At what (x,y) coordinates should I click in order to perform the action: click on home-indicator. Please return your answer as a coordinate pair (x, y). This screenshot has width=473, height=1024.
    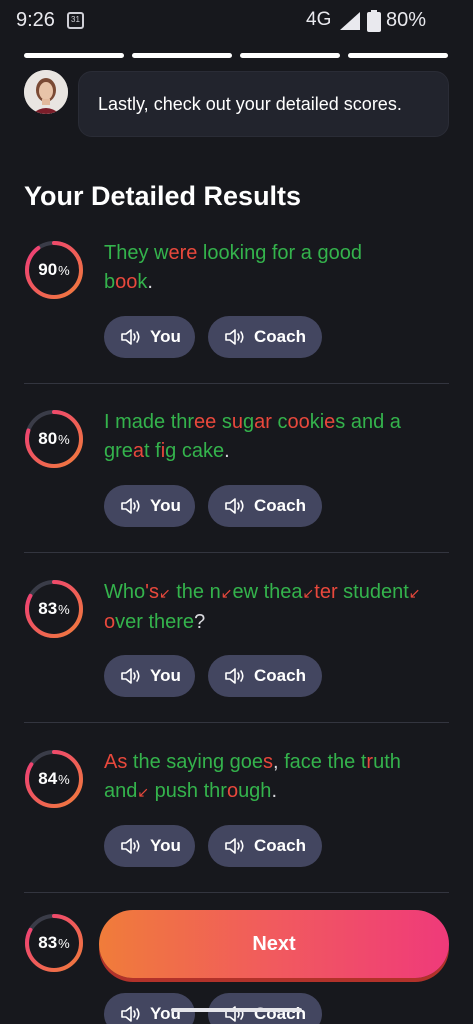
    Looking at the image, I should click on (236, 1010).